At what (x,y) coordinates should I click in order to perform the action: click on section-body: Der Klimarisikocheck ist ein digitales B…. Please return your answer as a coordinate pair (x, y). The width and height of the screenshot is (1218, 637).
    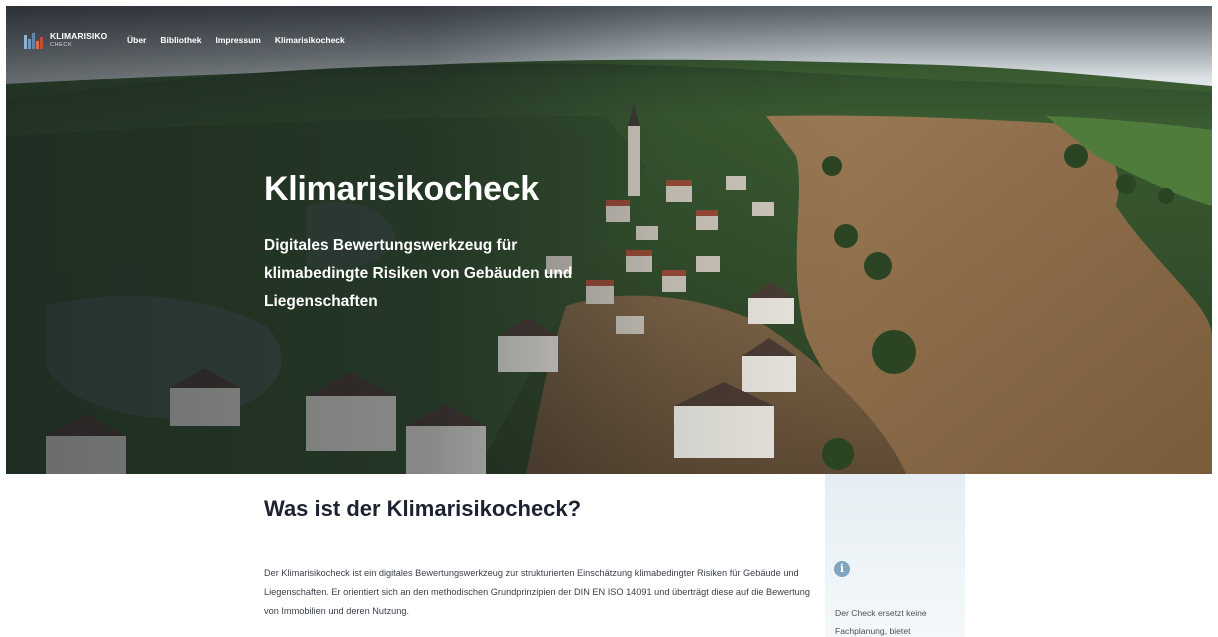
    Looking at the image, I should click on (537, 592).